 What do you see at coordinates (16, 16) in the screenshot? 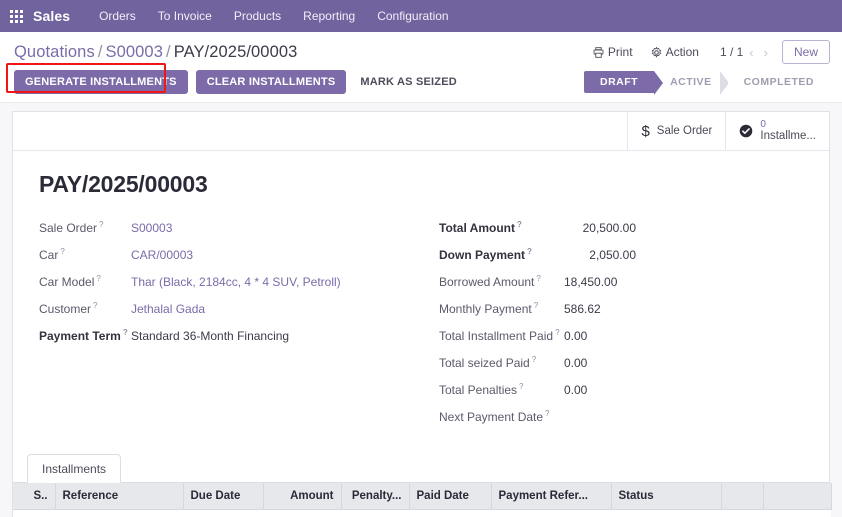
I see `apps-grid-icon` at bounding box center [16, 16].